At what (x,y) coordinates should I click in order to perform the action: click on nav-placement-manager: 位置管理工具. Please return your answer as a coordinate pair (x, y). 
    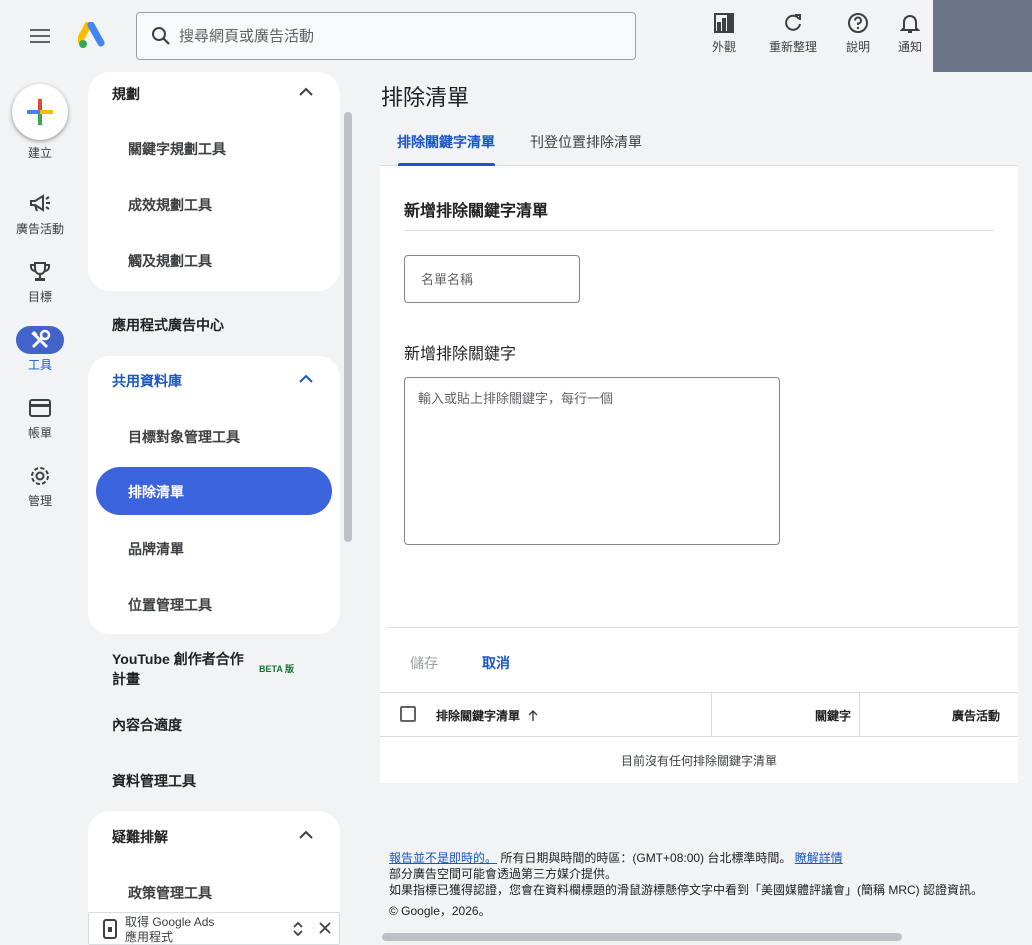
    Looking at the image, I should click on (170, 605).